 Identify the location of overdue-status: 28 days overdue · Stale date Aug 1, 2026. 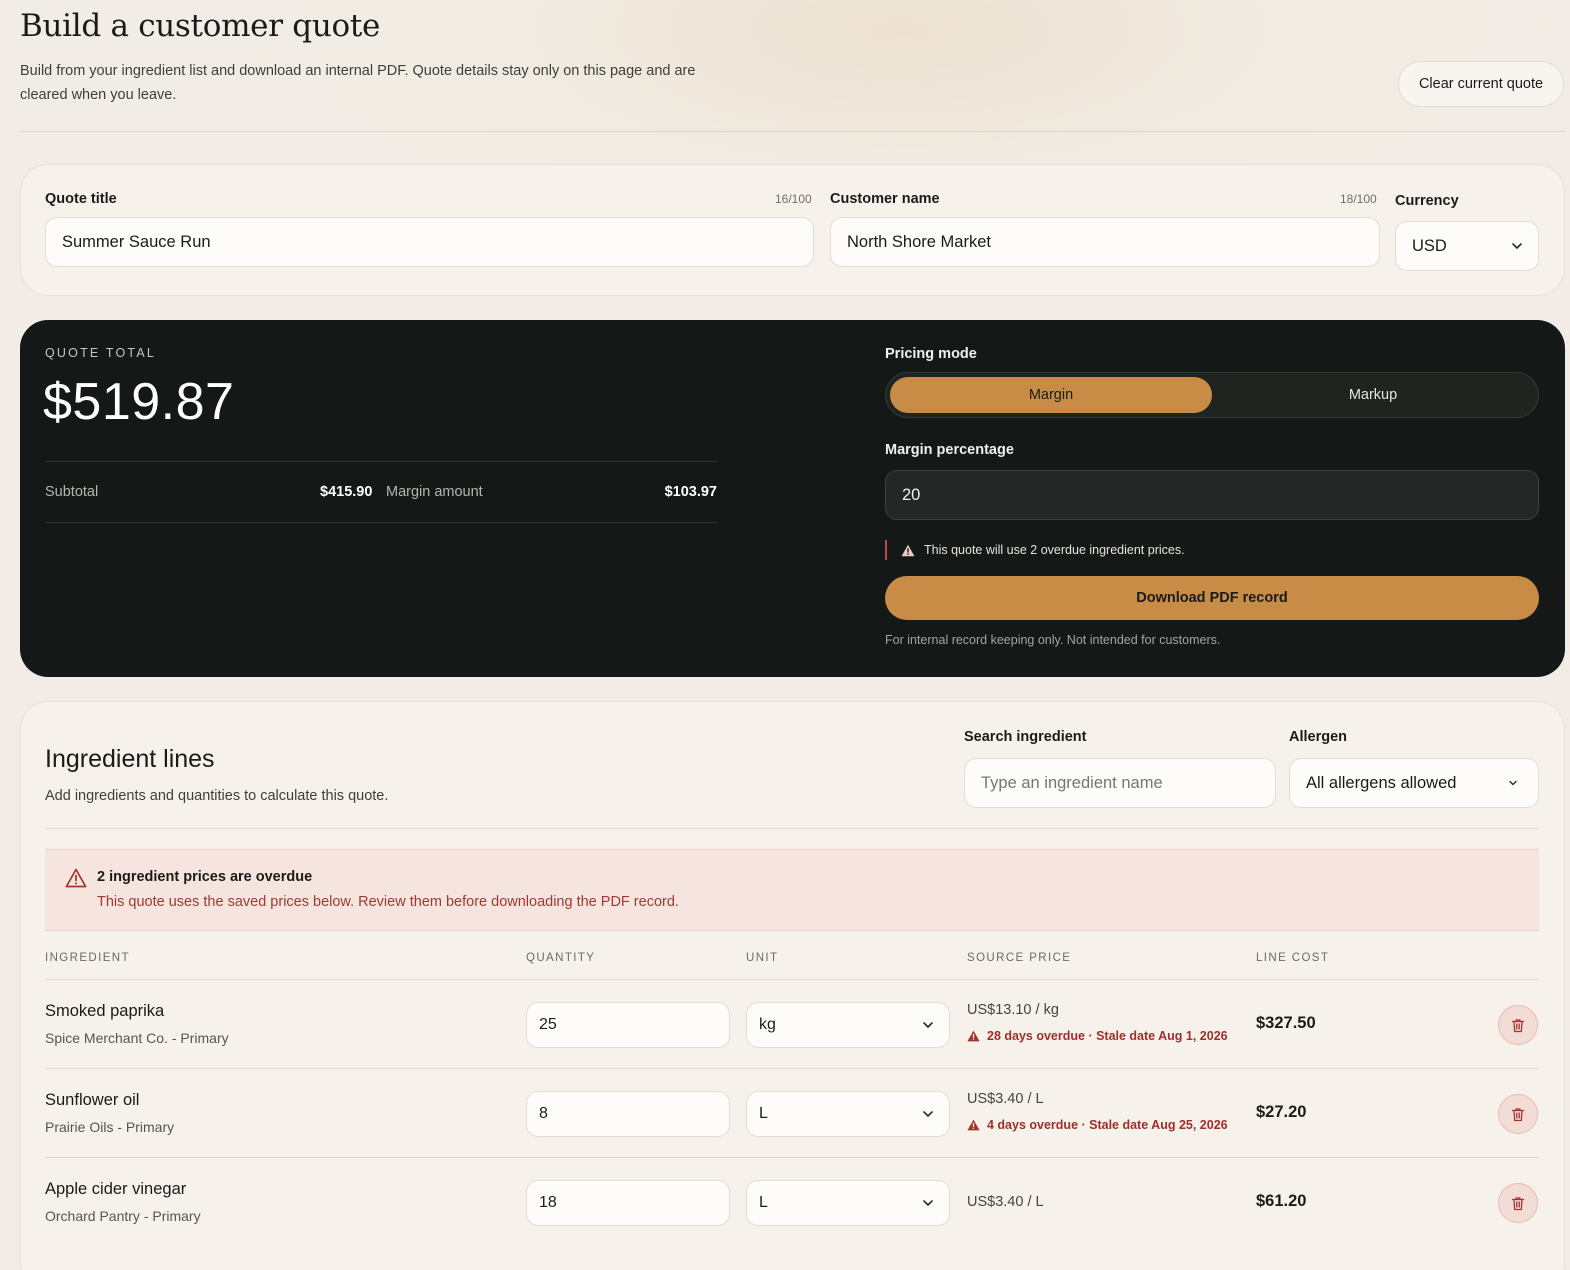
(1097, 1036).